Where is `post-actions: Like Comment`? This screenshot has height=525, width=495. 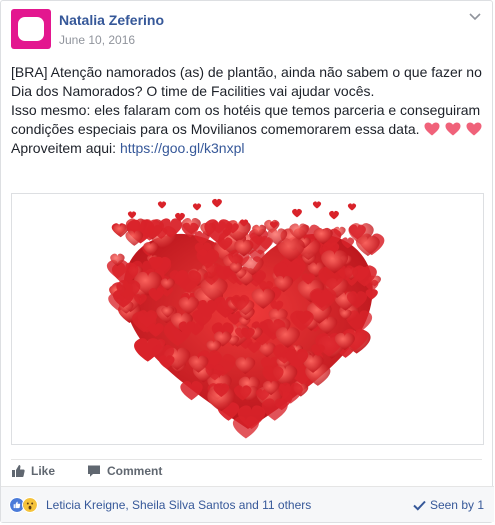 post-actions: Like Comment is located at coordinates (246, 471).